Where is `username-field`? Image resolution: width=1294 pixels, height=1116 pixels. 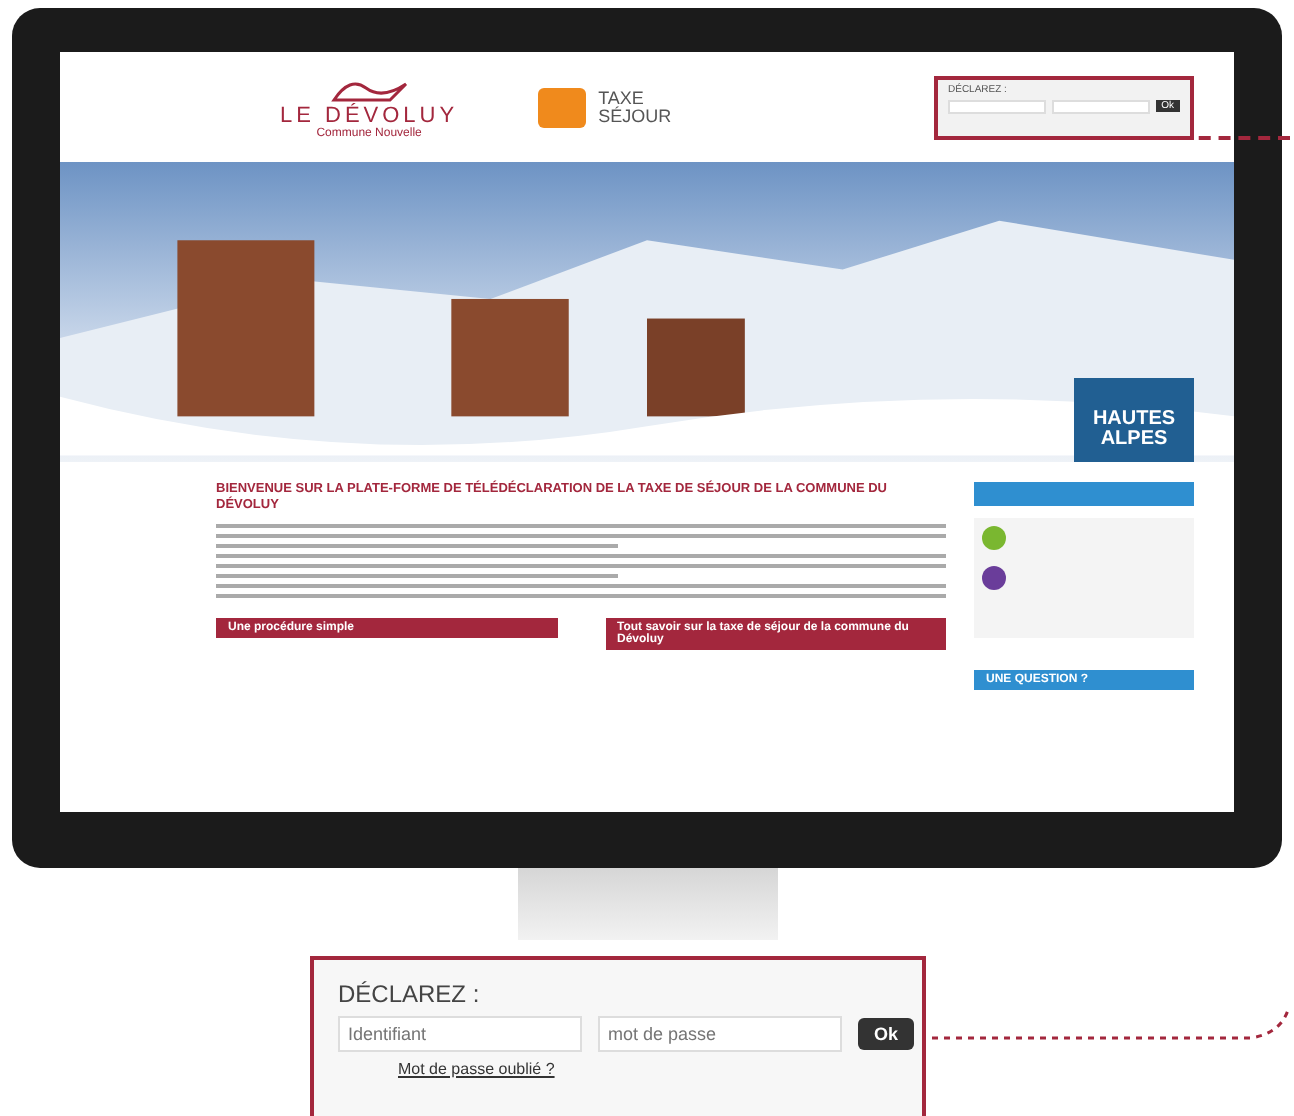
username-field is located at coordinates (997, 106).